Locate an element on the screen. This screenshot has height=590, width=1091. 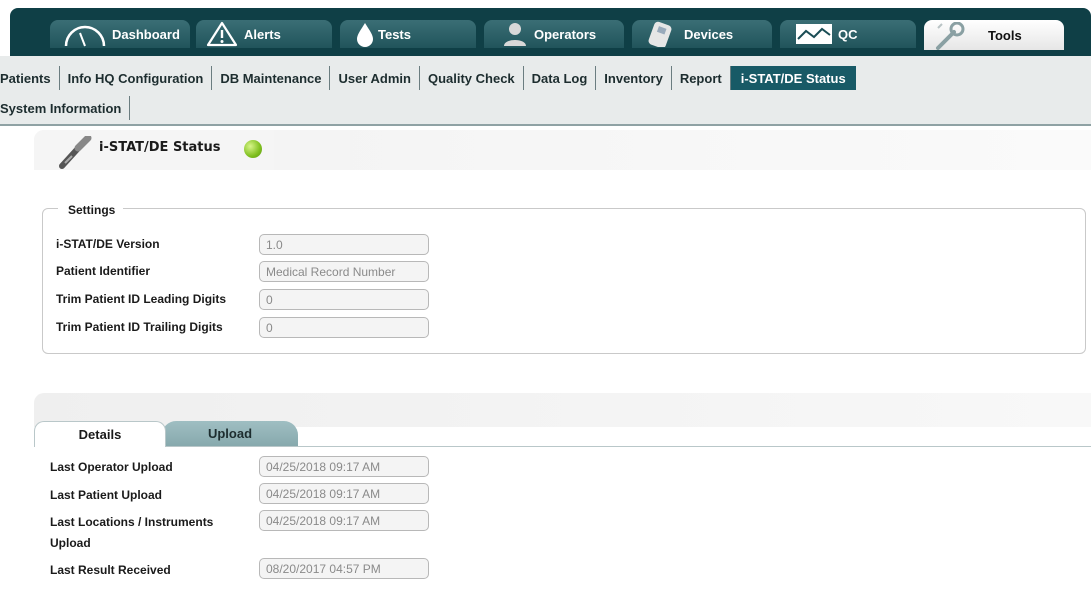
tab-details: Details is located at coordinates (100, 434).